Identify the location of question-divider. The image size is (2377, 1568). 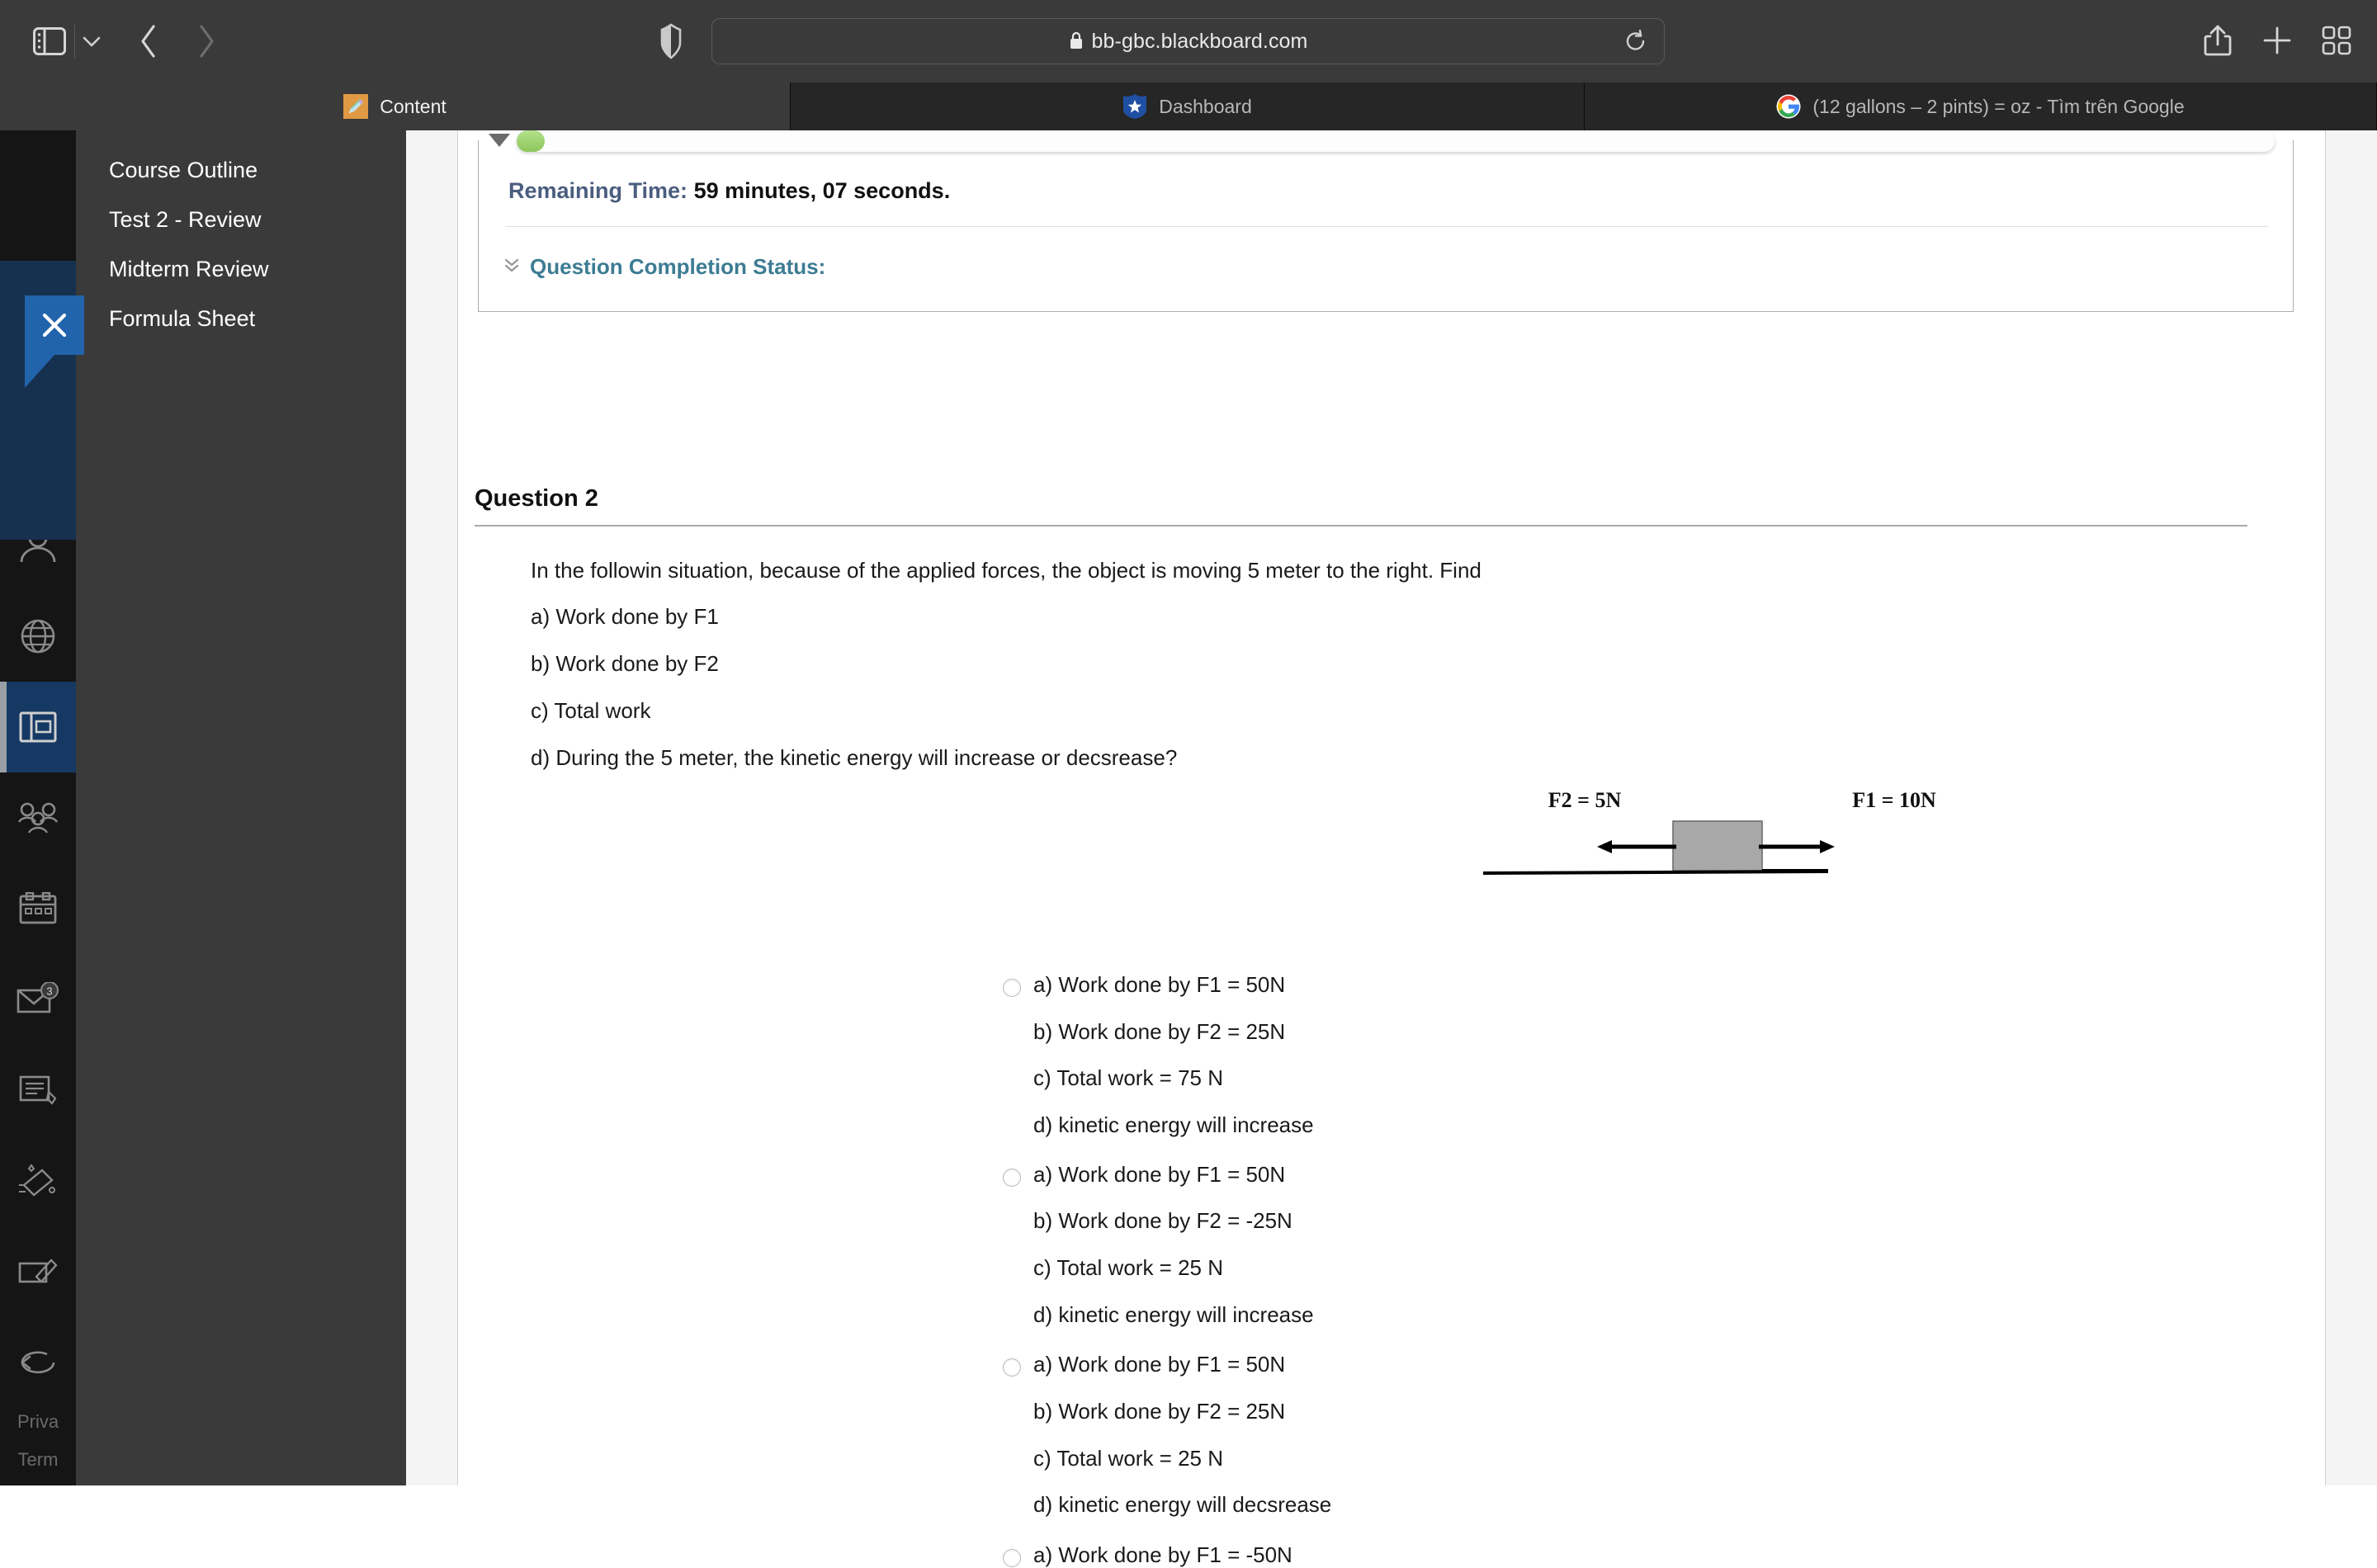
(1361, 526).